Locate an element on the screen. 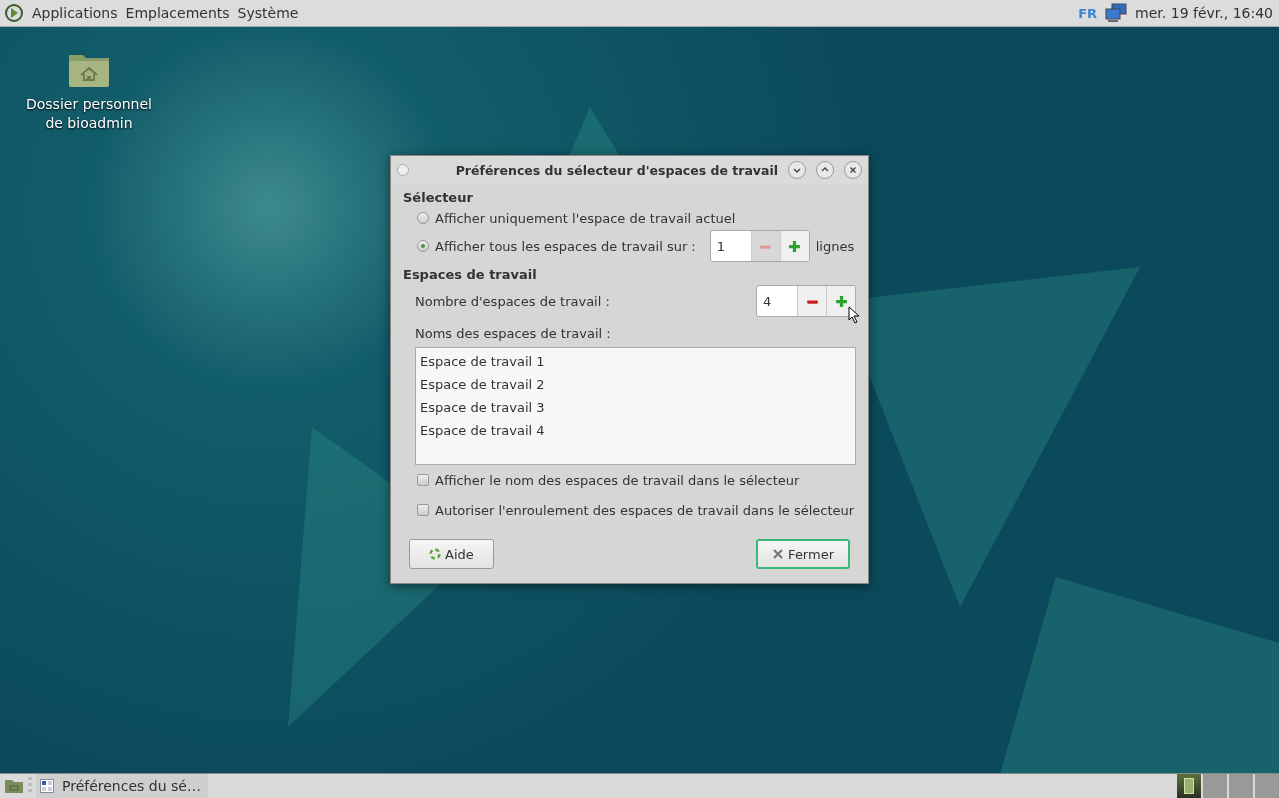 The width and height of the screenshot is (1279, 798). section-heading: Espaces de travail is located at coordinates (470, 274).